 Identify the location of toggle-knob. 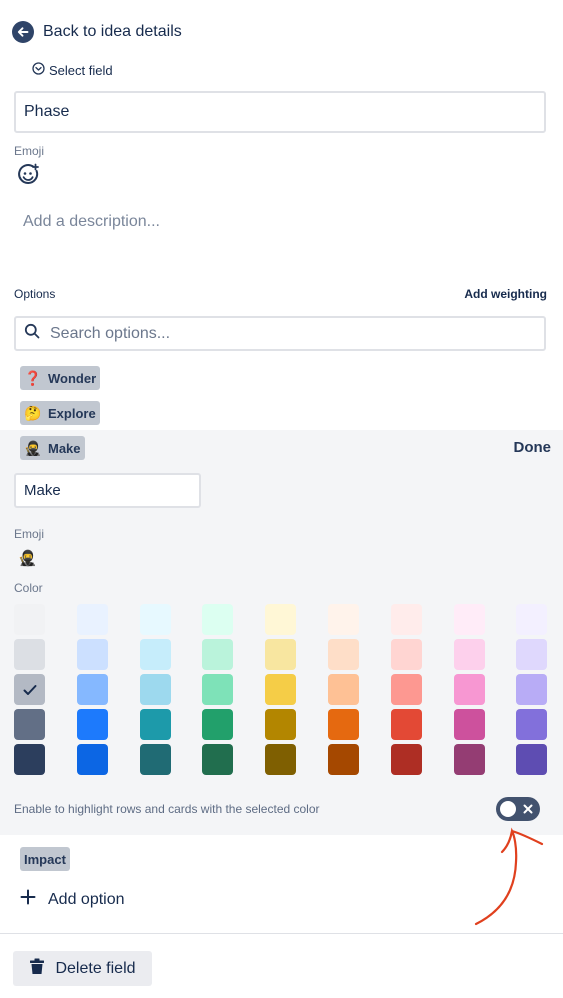
(508, 809).